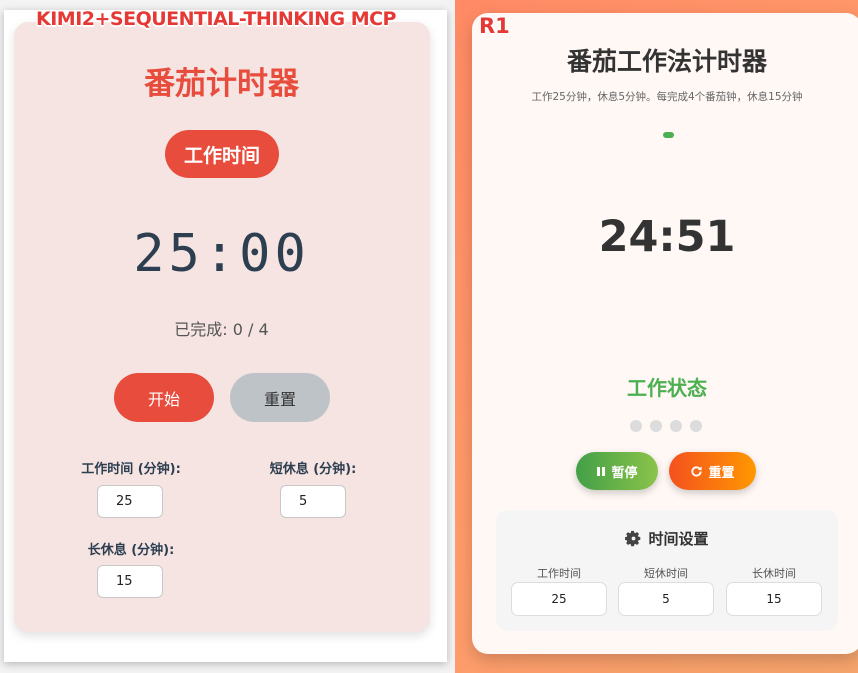 The image size is (858, 673). Describe the element at coordinates (221, 254) in the screenshot. I see `left-timer-display: 25:00` at that location.